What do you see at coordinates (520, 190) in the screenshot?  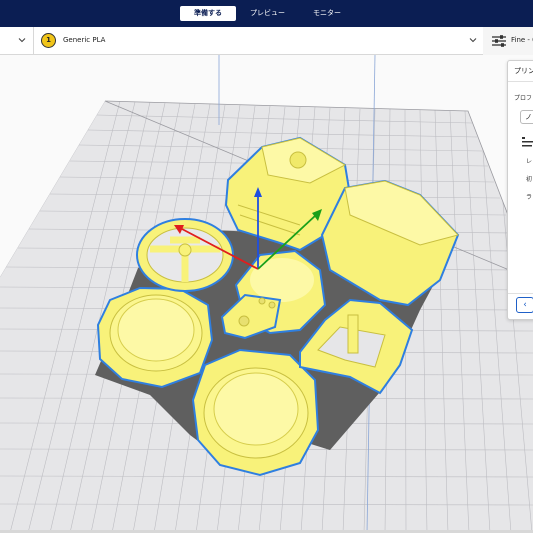 I see `print-settings-panel: プリント プロファ ノ レ 初 ラ ‹` at bounding box center [520, 190].